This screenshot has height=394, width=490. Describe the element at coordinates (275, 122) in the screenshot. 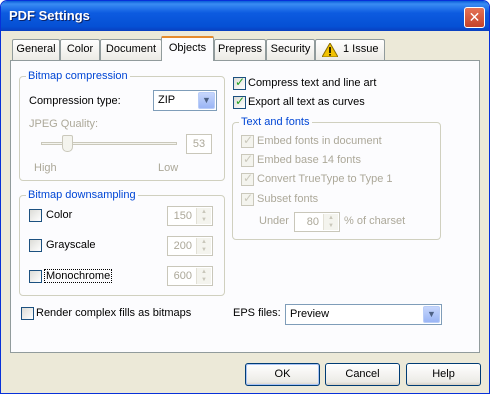

I see `text-and-fonts-legend: Text and fonts` at that location.